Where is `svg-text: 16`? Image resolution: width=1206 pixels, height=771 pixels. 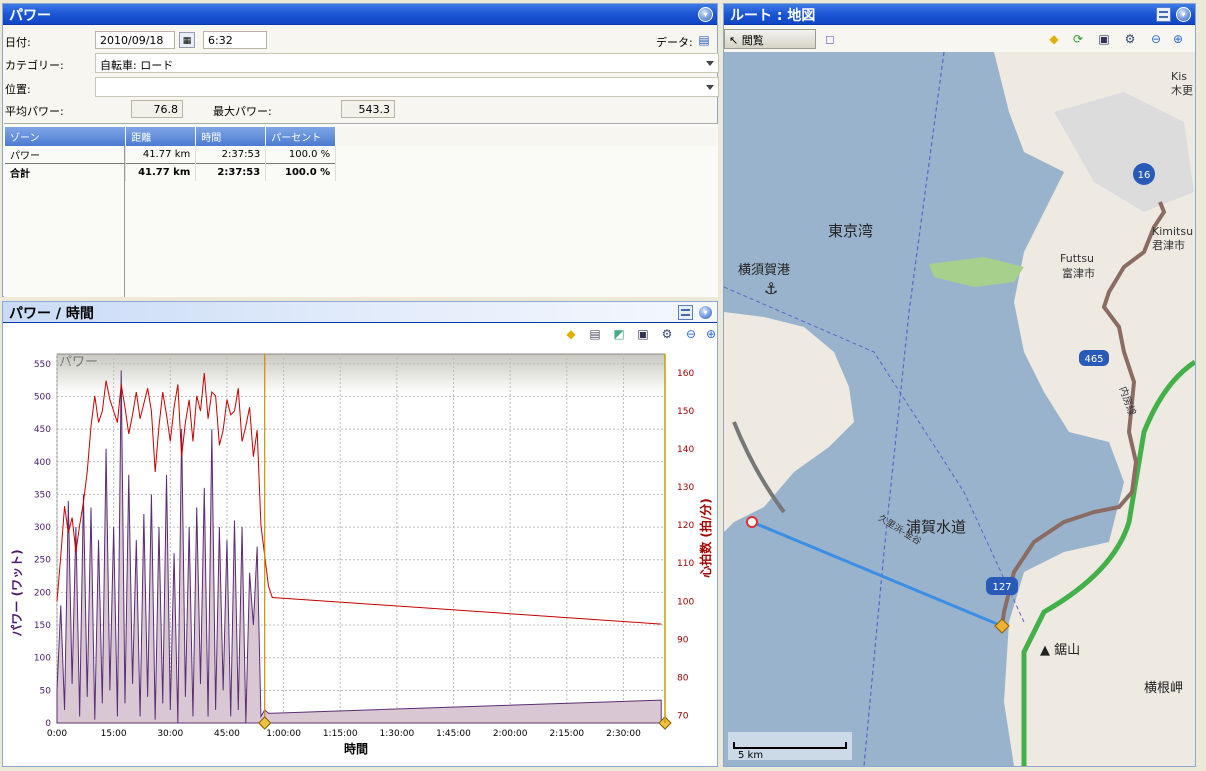
svg-text: 16 is located at coordinates (1144, 175).